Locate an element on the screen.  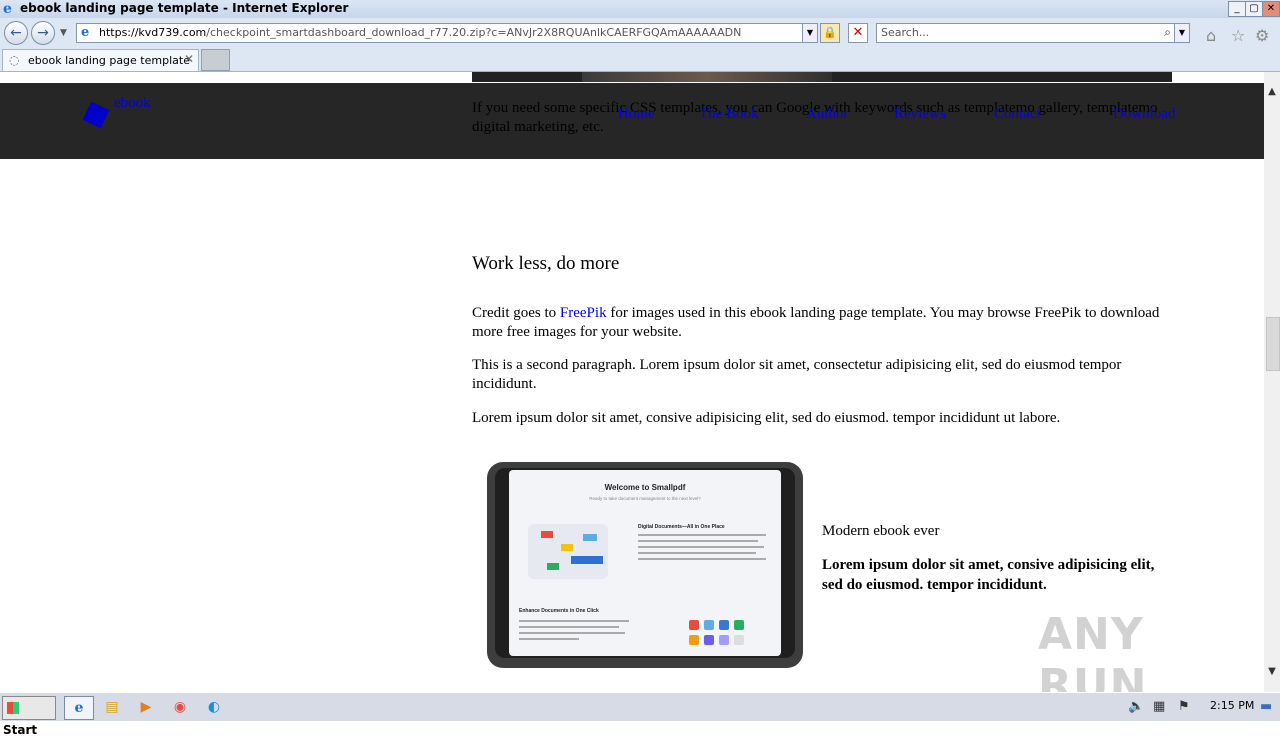
stop-icon: ✕ is located at coordinates (858, 33).